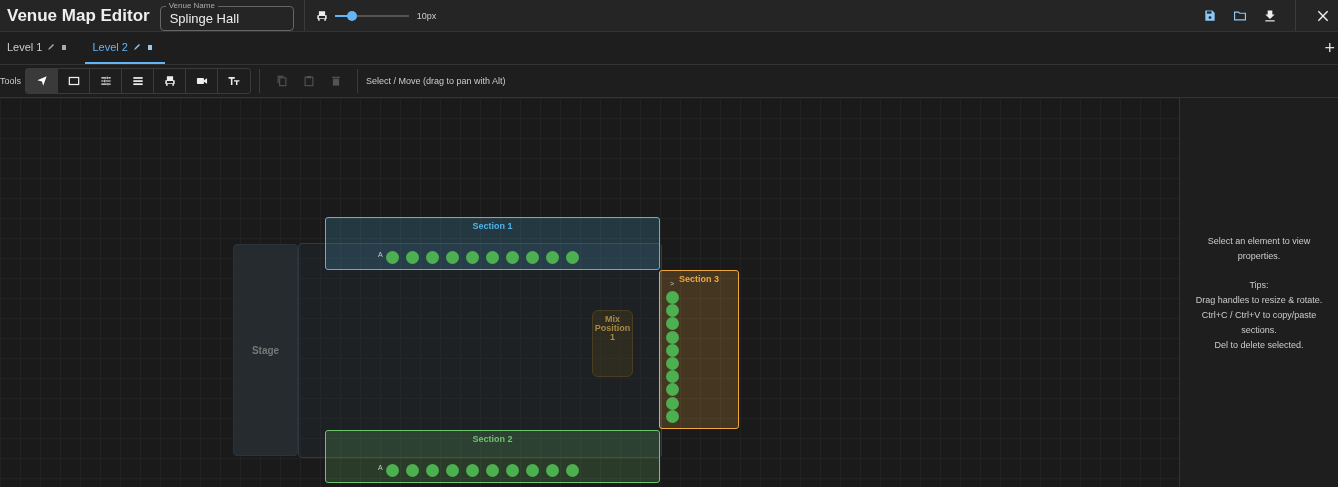  I want to click on section-name: Section 3, so click(699, 279).